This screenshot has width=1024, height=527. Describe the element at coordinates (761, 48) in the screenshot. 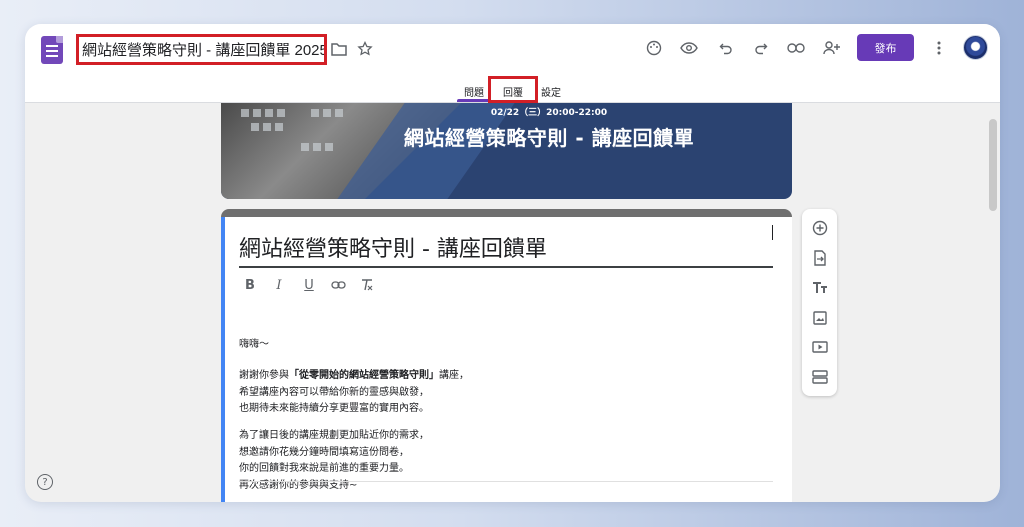

I see `redo-icon` at that location.